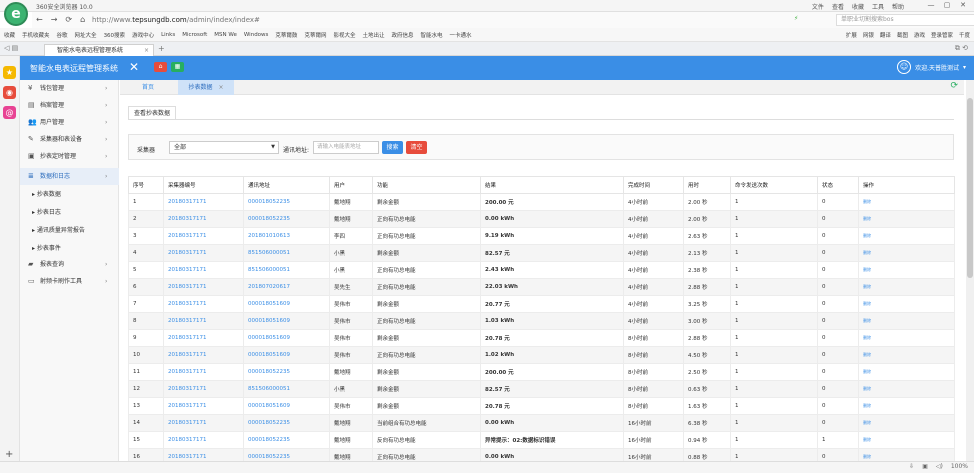 The width and height of the screenshot is (974, 473). Describe the element at coordinates (898, 6) in the screenshot. I see `menu-help: 帮助` at that location.